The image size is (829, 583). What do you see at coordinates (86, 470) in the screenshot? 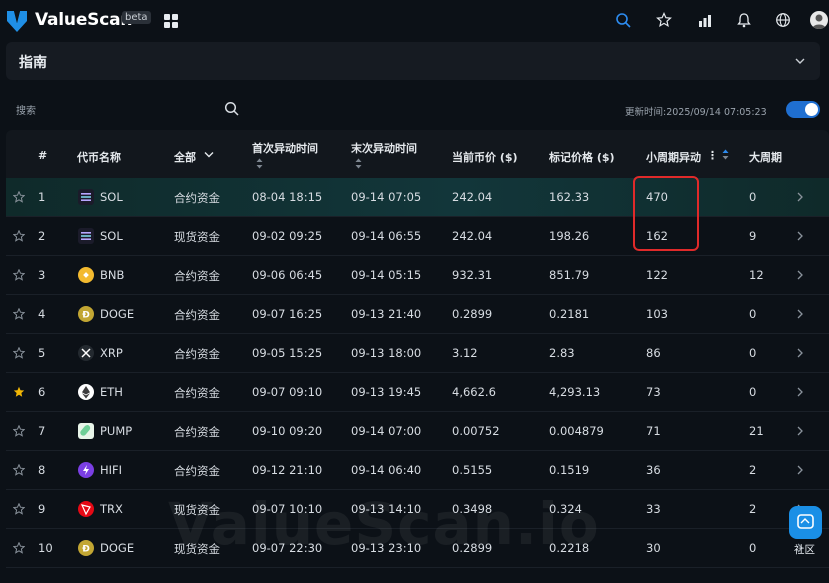
I see `hifi-icon` at bounding box center [86, 470].